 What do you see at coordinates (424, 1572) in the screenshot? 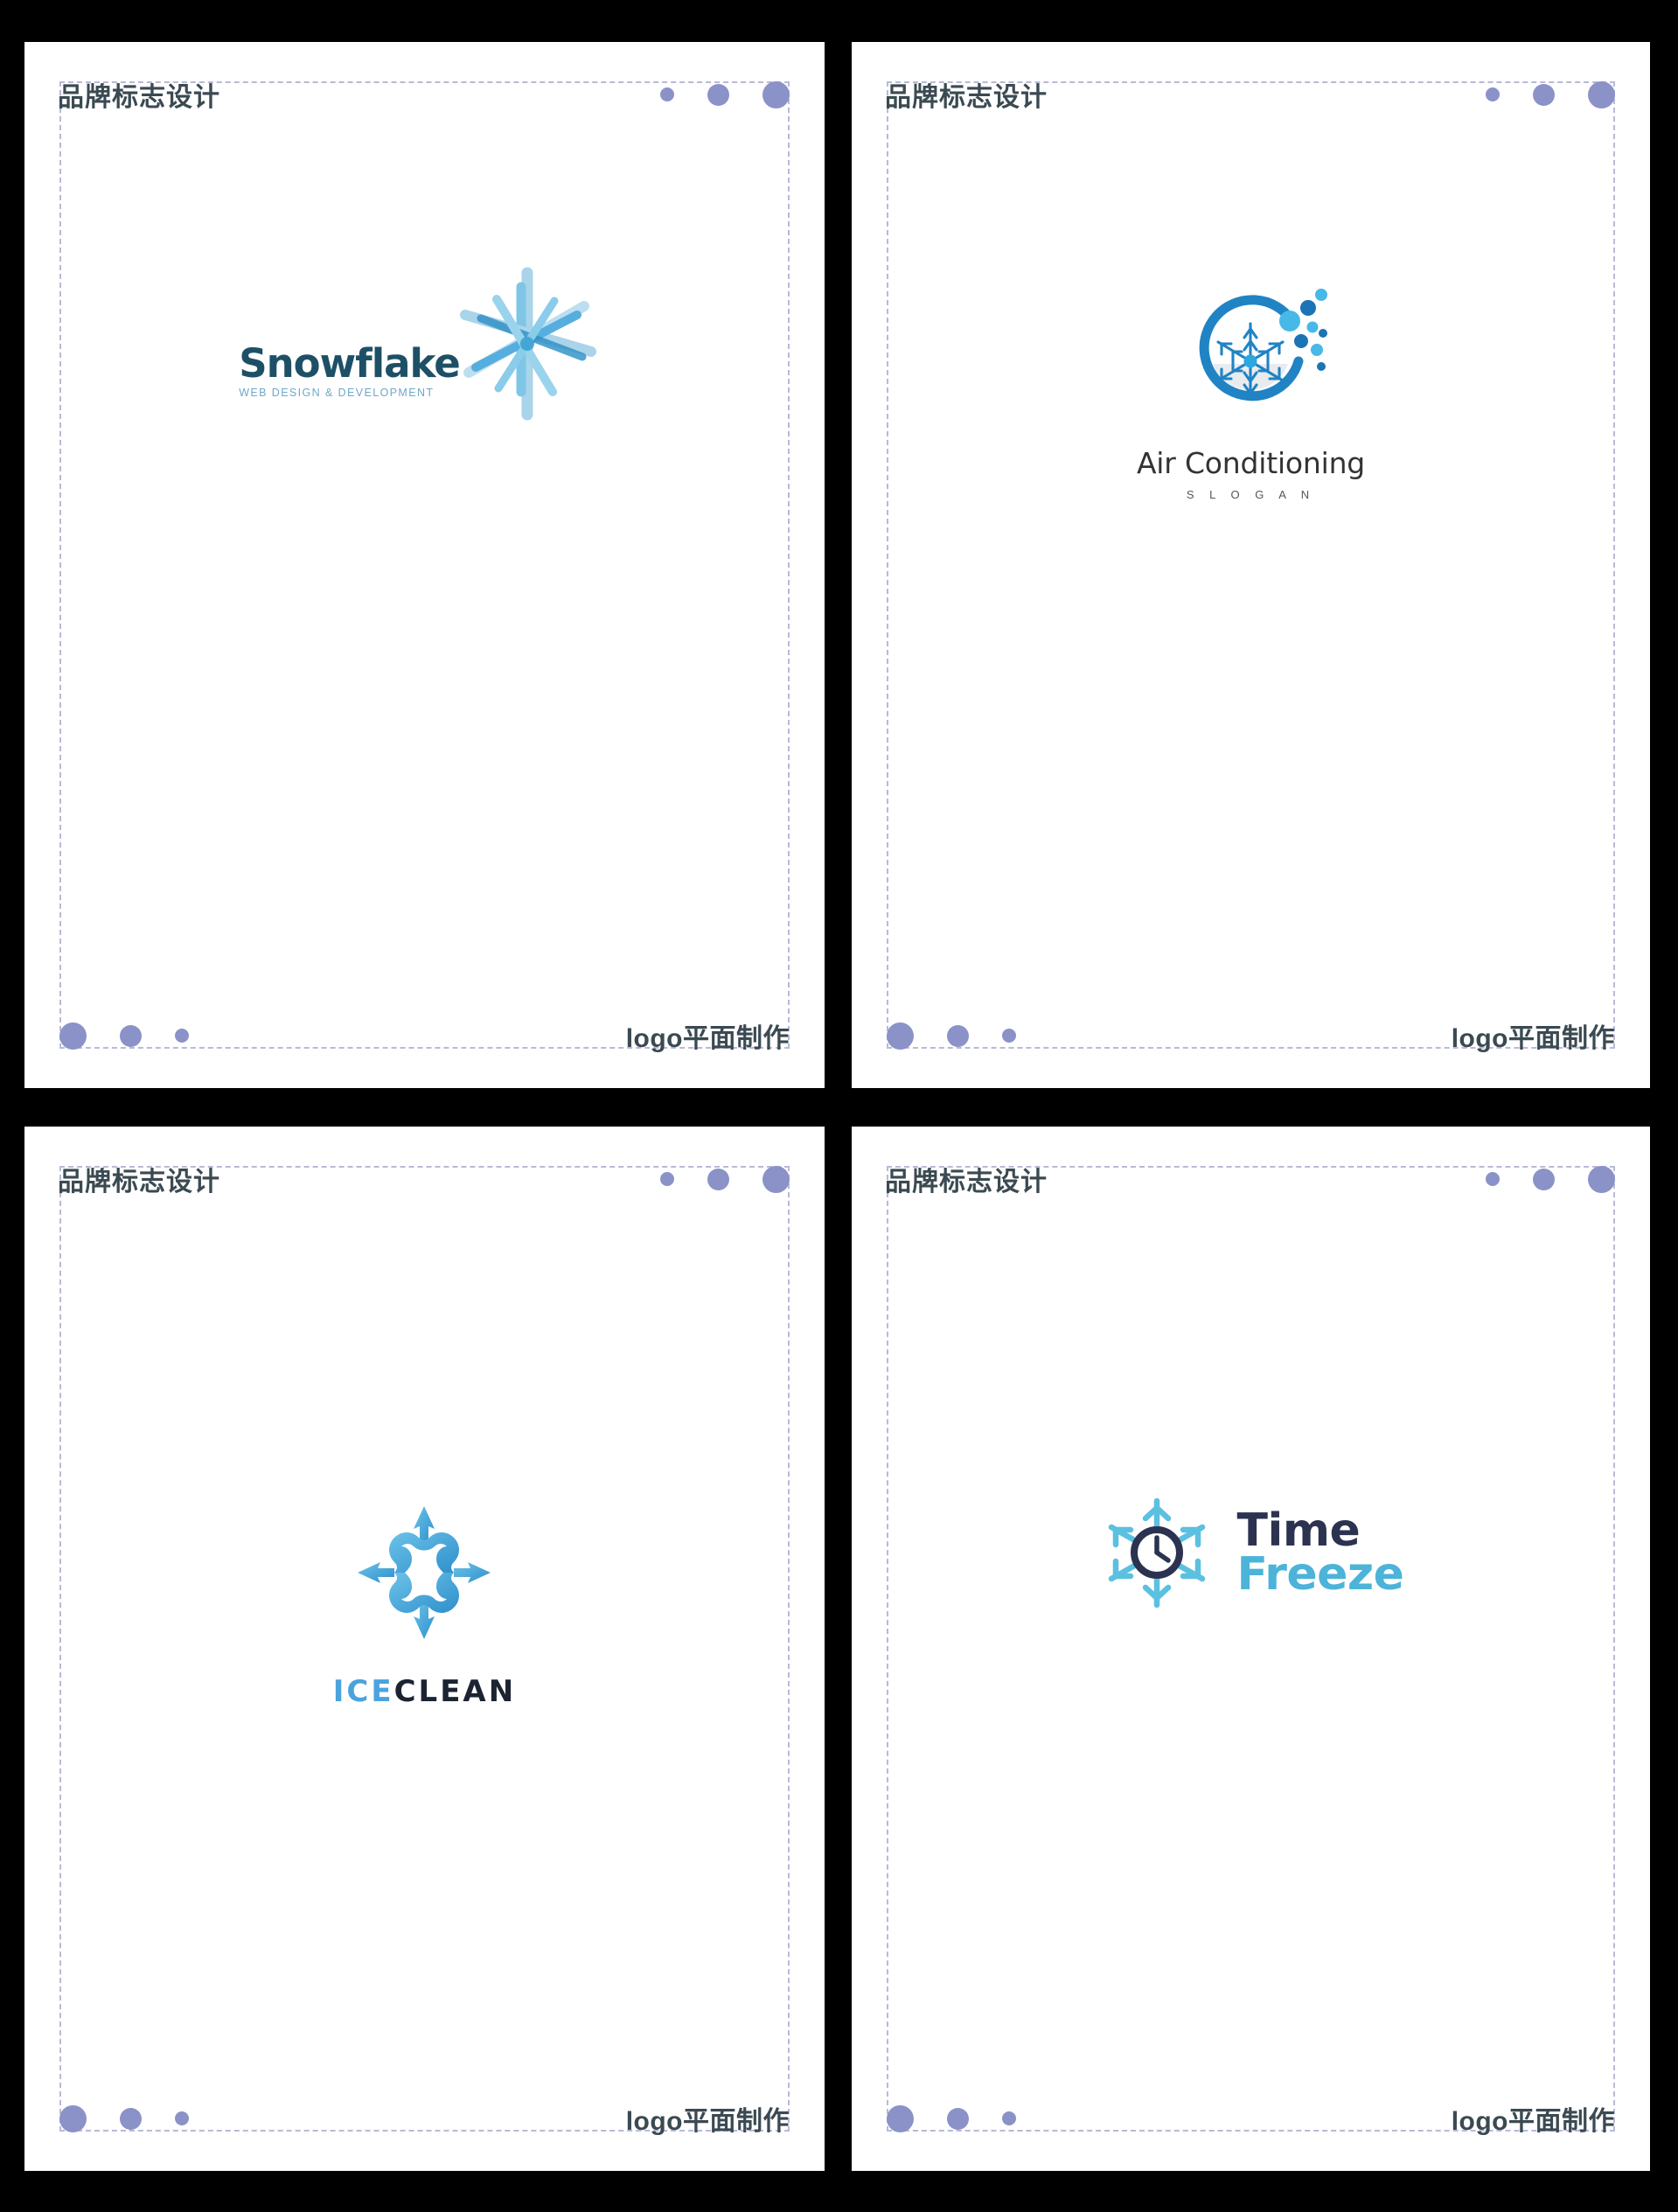
I see `ornate-snowflake-icon` at bounding box center [424, 1572].